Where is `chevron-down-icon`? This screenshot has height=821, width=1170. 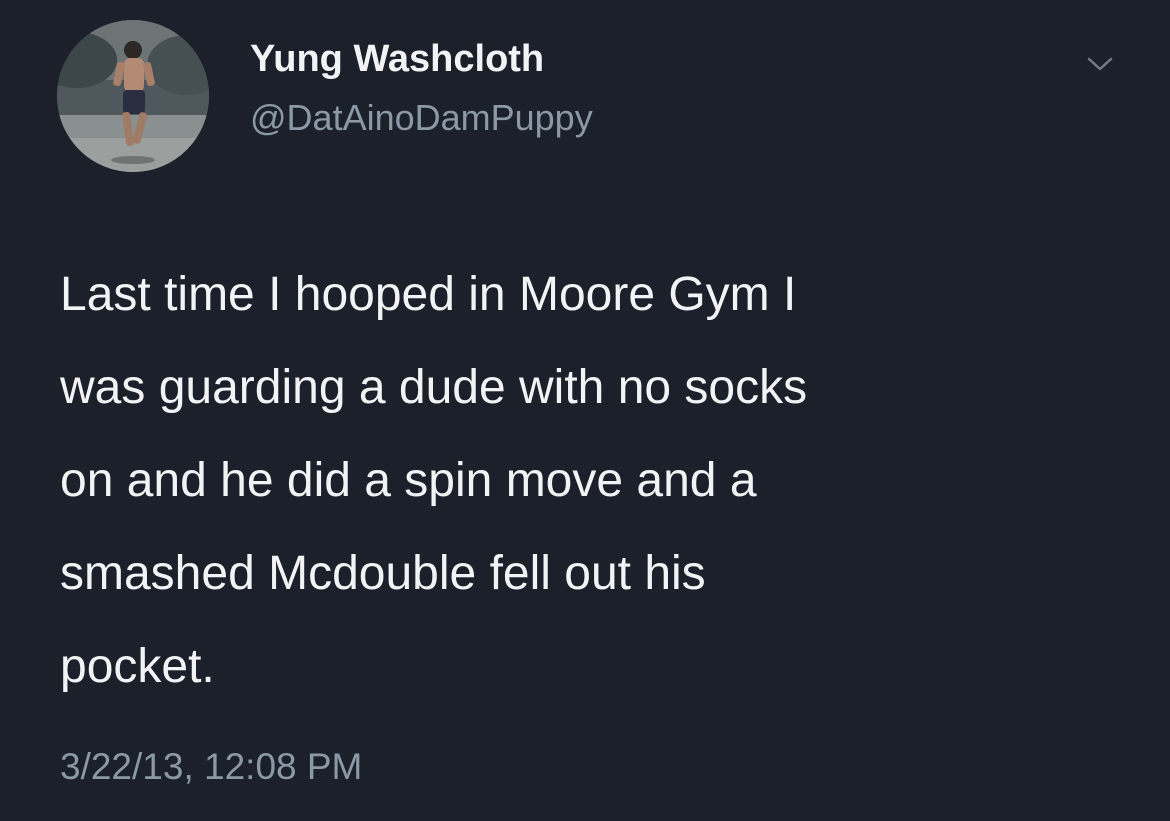
chevron-down-icon is located at coordinates (1100, 64).